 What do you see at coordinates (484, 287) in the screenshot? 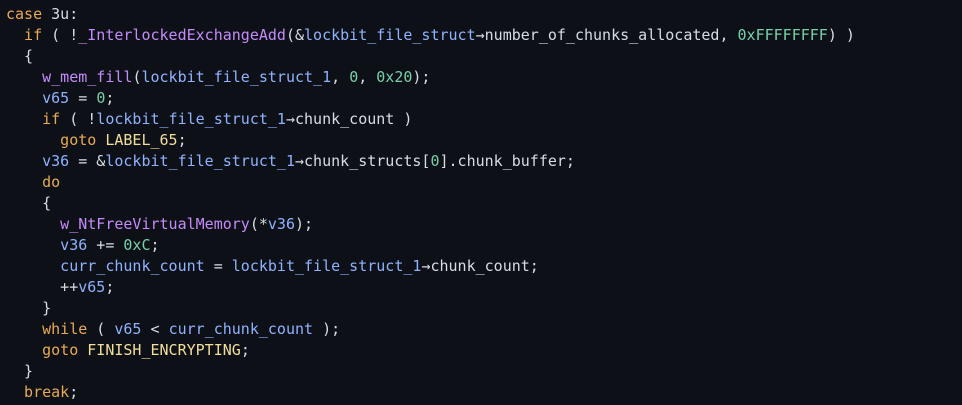
I see `code-line: ++v65;` at bounding box center [484, 287].